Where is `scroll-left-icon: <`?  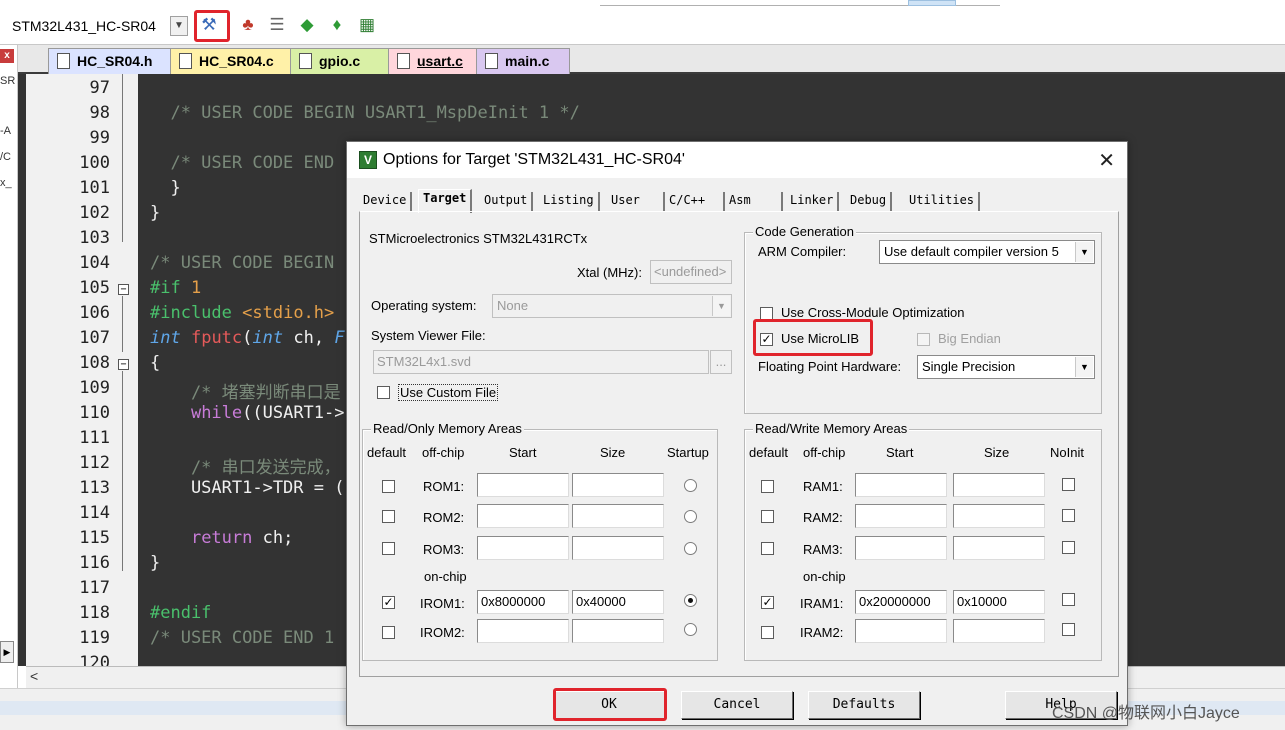
scroll-left-icon: < is located at coordinates (34, 676).